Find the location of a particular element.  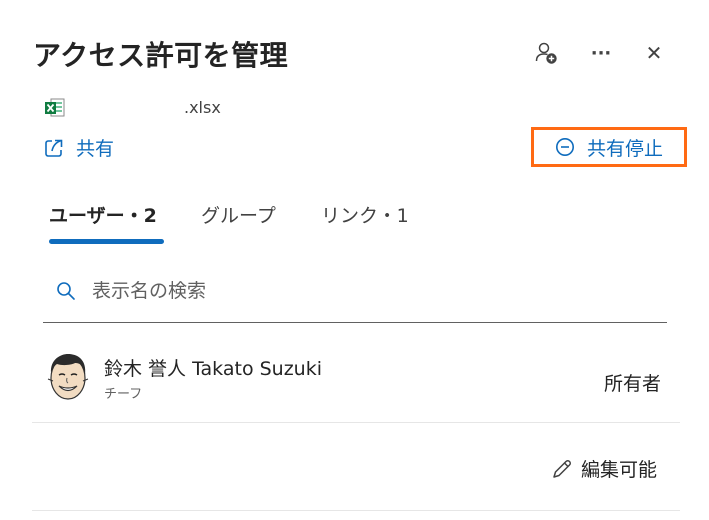

share-button: 共有 is located at coordinates (79, 147).